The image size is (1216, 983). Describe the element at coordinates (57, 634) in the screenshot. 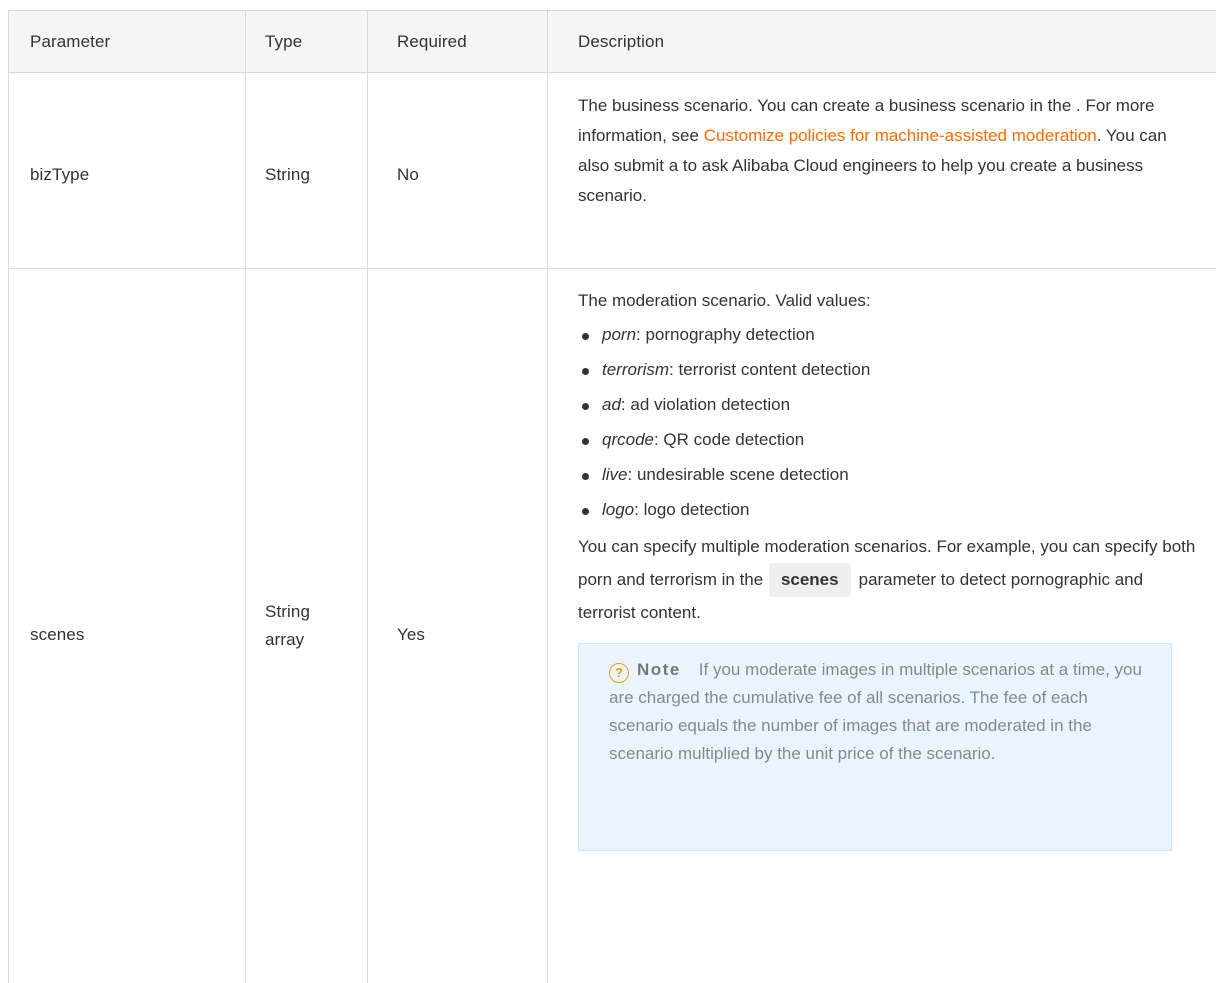

I see `row-parameter-scenes: scenes` at that location.